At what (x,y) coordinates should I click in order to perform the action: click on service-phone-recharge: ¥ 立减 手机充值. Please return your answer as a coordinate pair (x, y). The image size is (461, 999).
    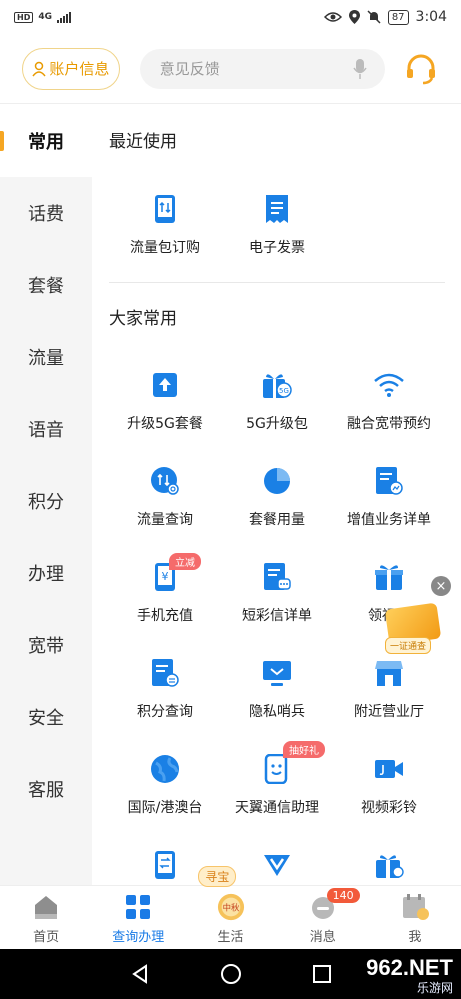
    Looking at the image, I should click on (165, 589).